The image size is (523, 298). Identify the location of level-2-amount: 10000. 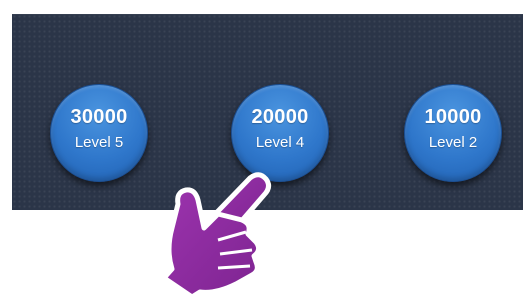
(453, 117).